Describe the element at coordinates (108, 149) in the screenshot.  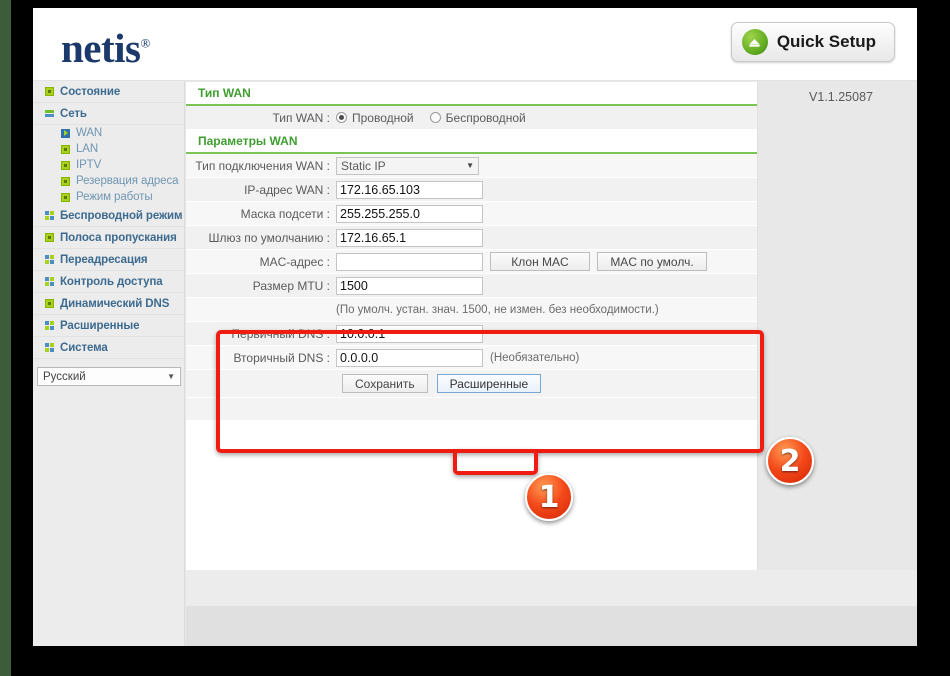
I see `sidebar-item-lan: LAN` at that location.